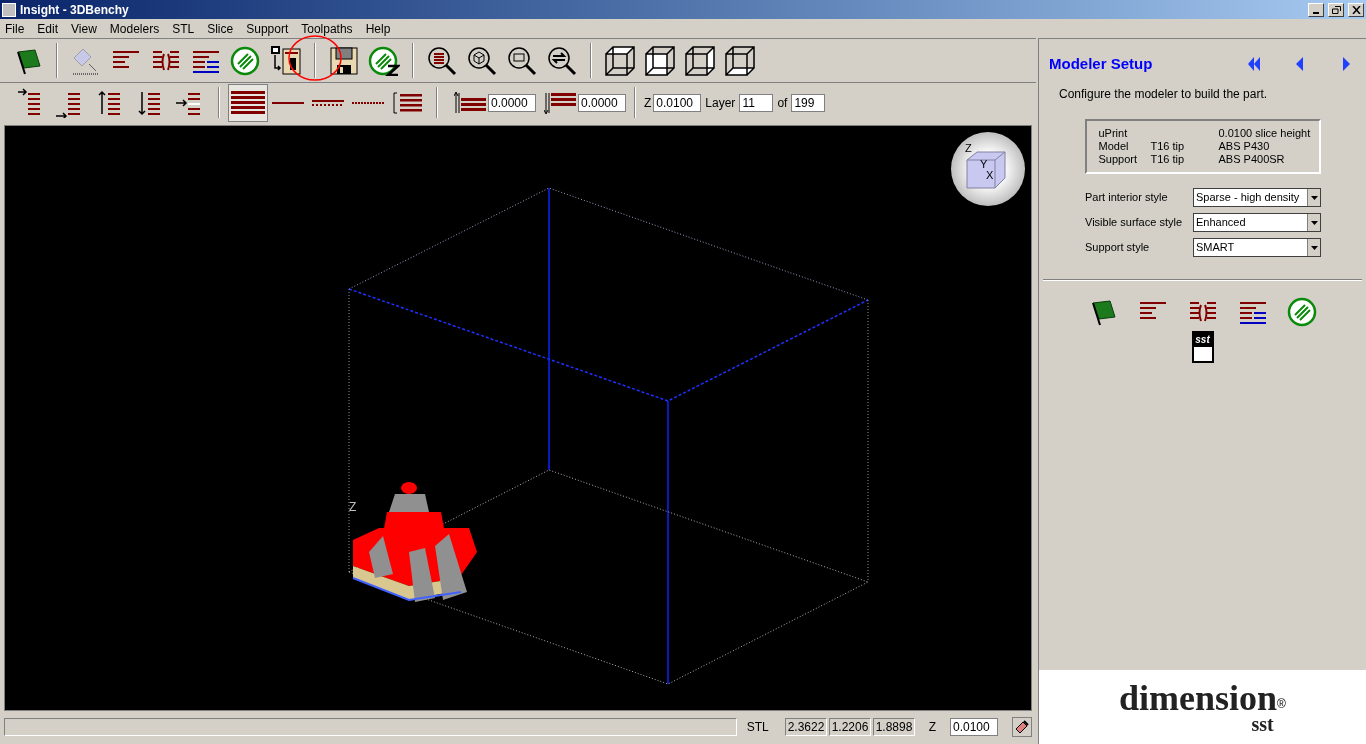  I want to click on pencil-eraser-icon, so click(1022, 727).